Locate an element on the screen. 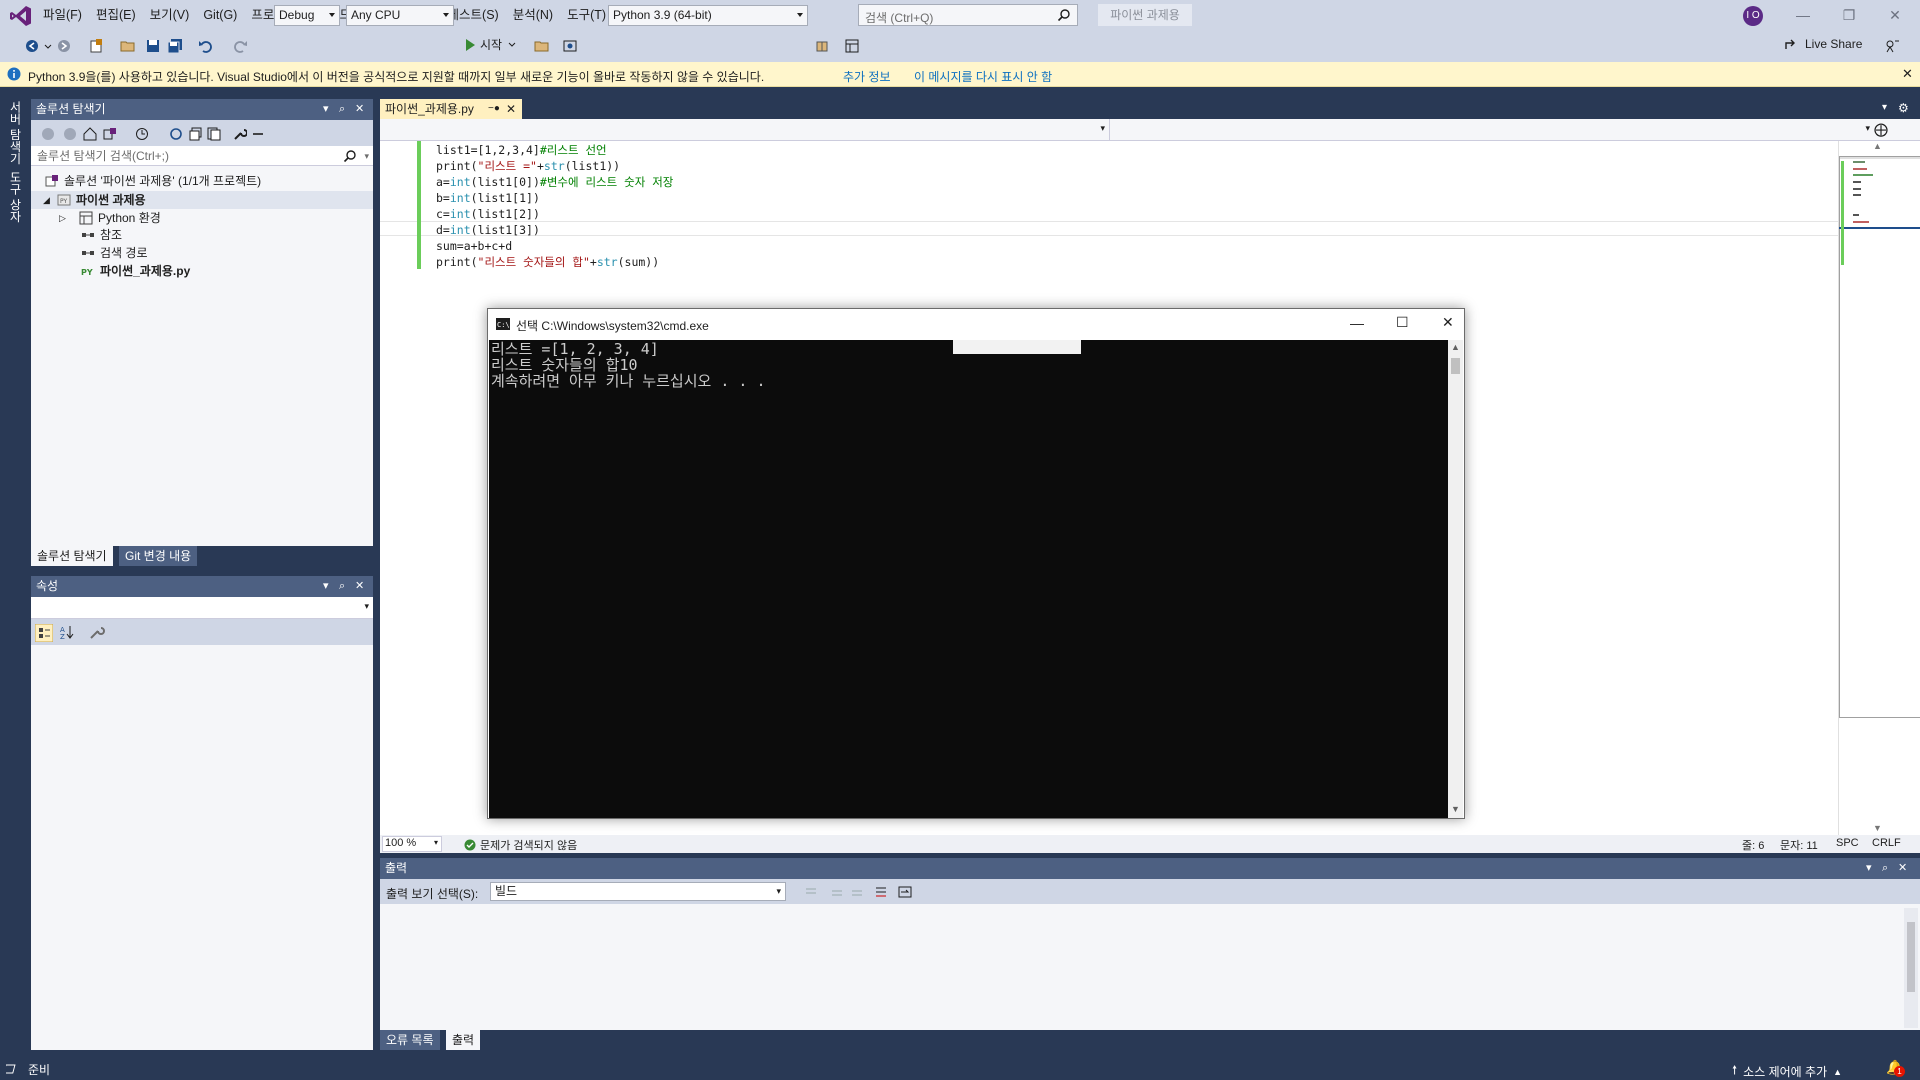 The height and width of the screenshot is (1080, 1920). issues-indicator: 문제가 검색되지 않음 is located at coordinates (520, 845).